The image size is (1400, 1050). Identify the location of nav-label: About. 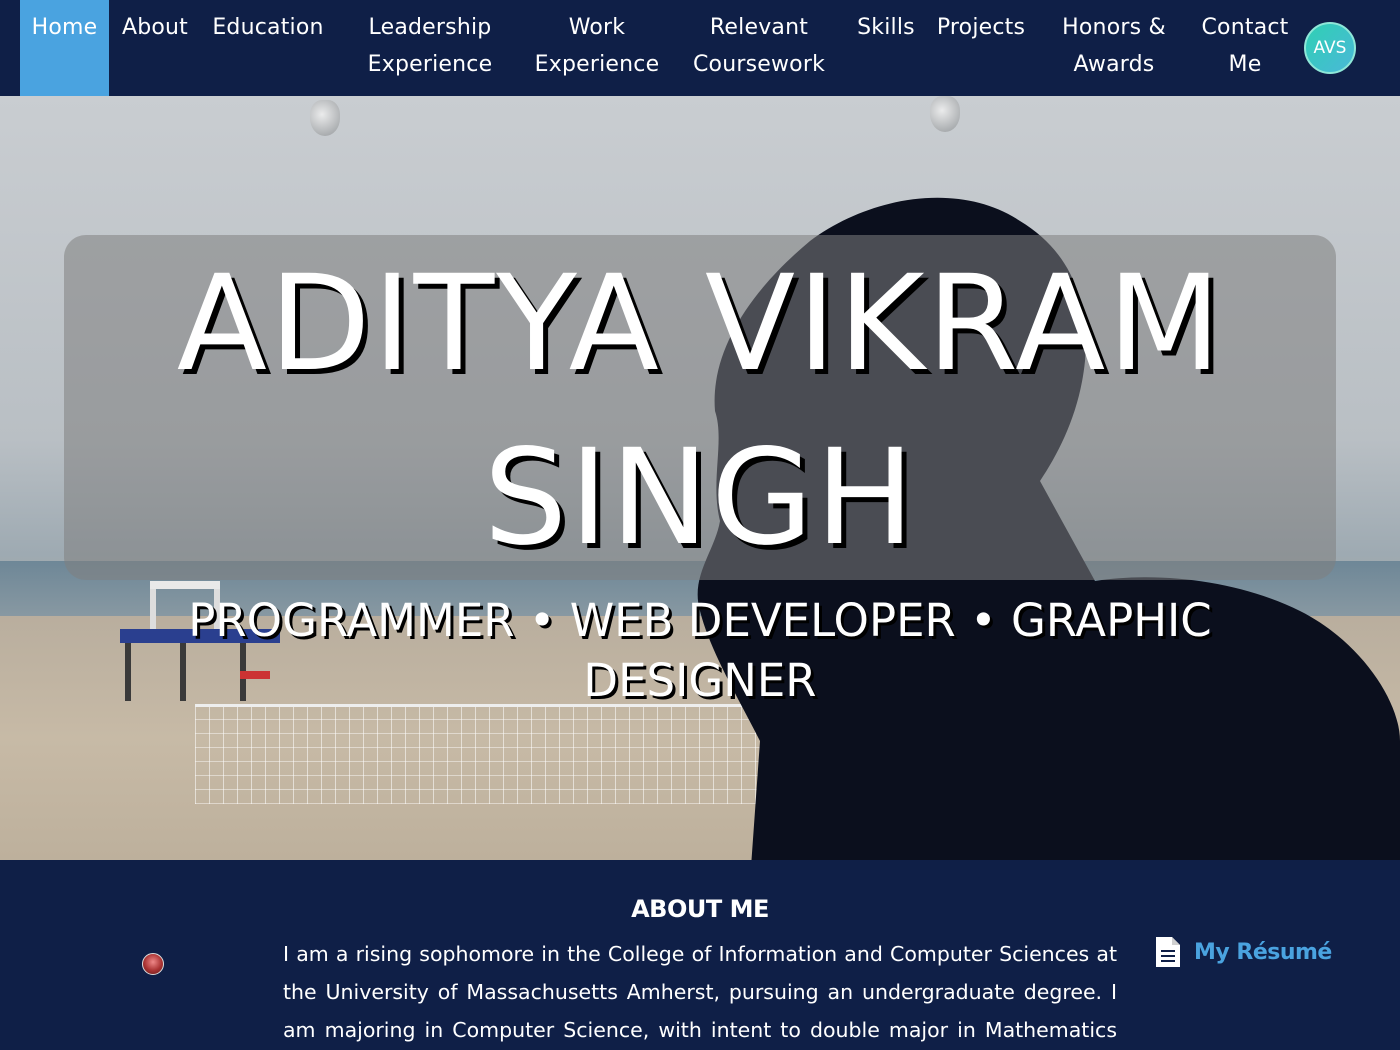
(155, 27).